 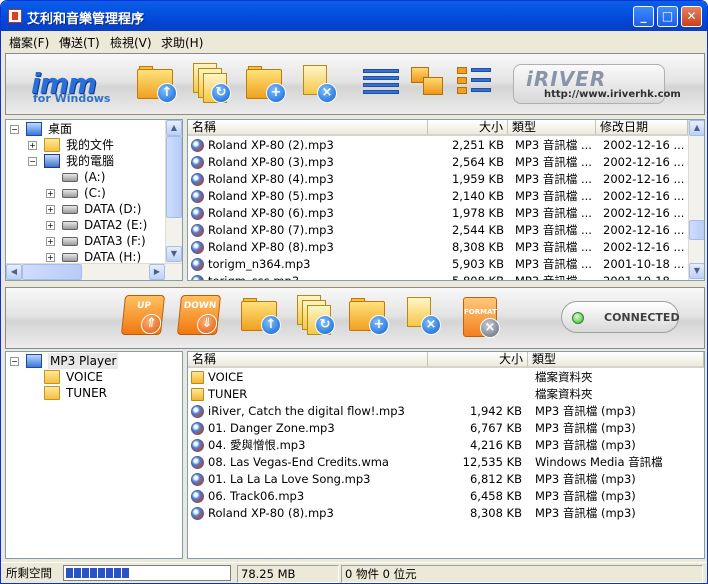 What do you see at coordinates (83, 361) in the screenshot?
I see `tree-node-label: MP3 Player` at bounding box center [83, 361].